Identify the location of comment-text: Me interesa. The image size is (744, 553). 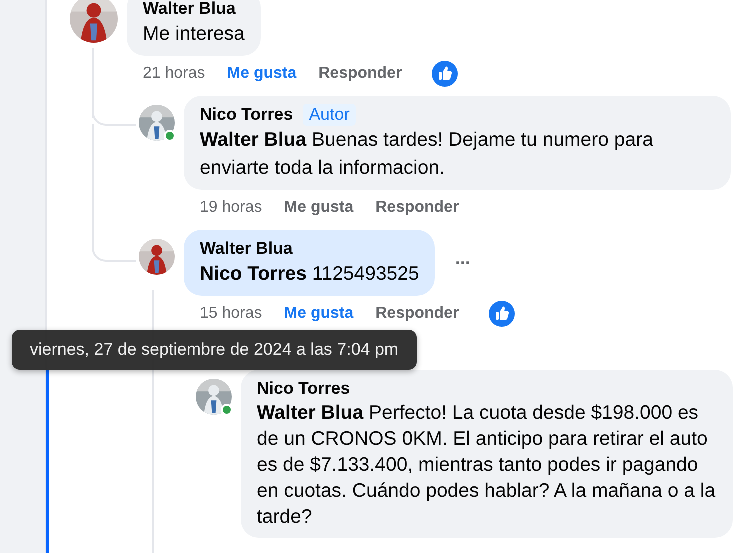
(194, 34).